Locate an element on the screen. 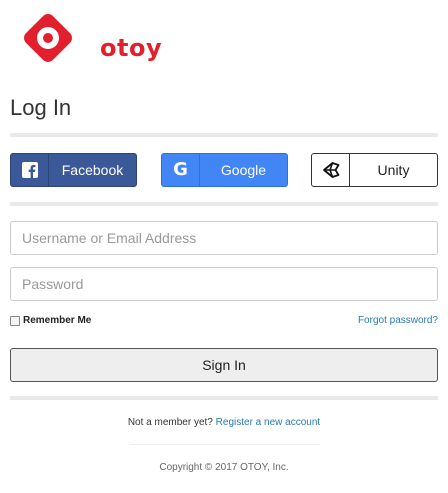 Image resolution: width=448 pixels, height=493 pixels. brand-name: otoy is located at coordinates (131, 48).